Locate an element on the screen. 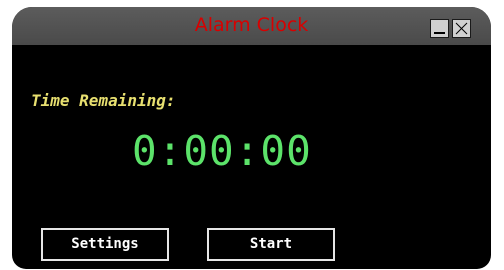  time-remaining-label: Time Remaining: is located at coordinates (103, 100).